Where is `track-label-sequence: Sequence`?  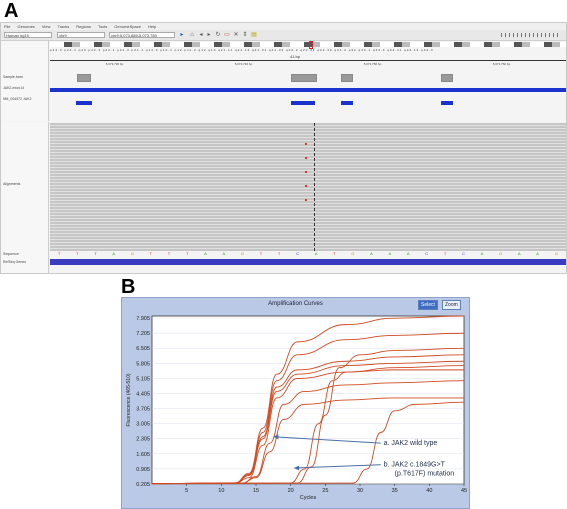
track-label-sequence: Sequence is located at coordinates (11, 254).